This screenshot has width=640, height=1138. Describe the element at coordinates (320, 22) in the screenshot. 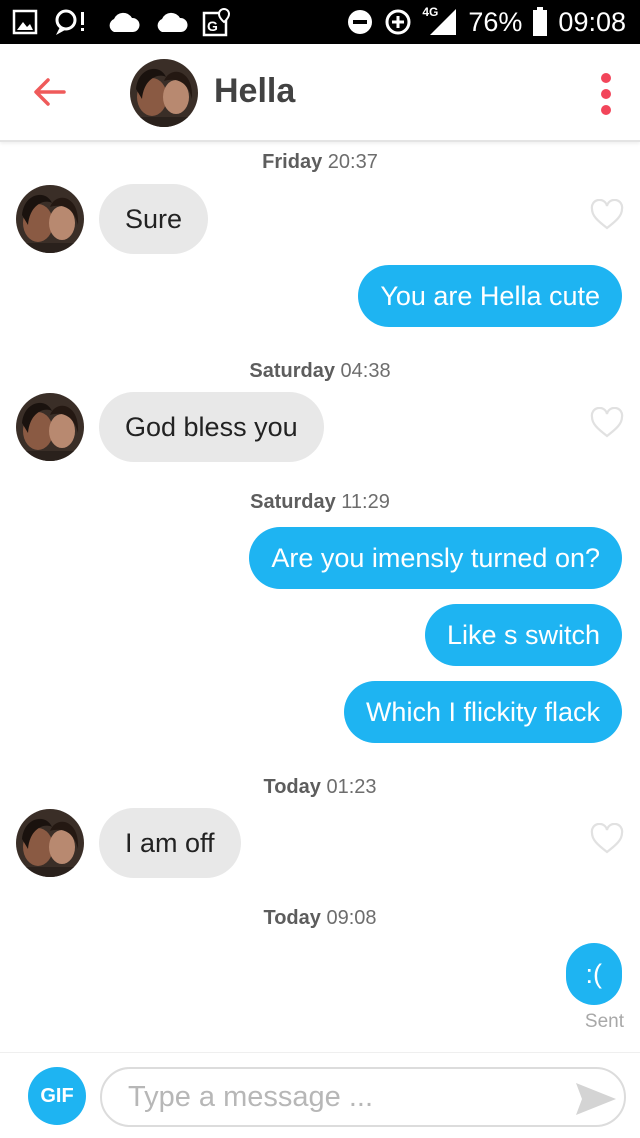

I see `status-bar: G 4G 76% 09:08` at that location.